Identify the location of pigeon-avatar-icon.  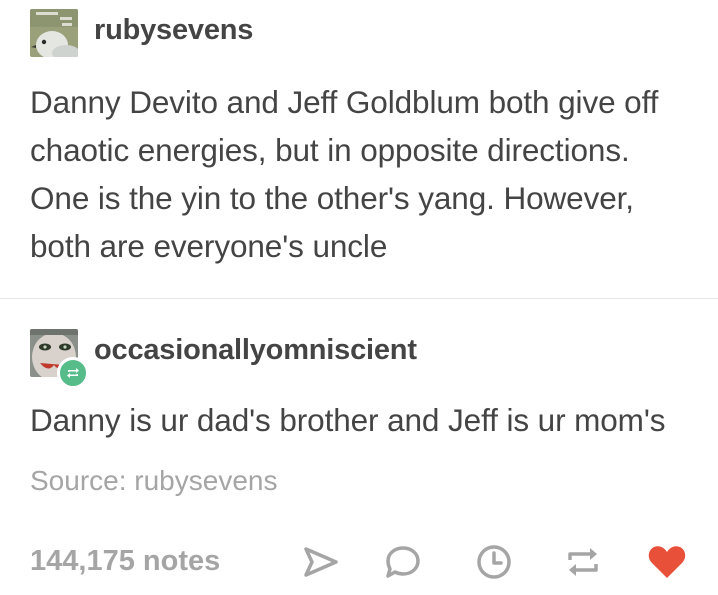
(54, 33).